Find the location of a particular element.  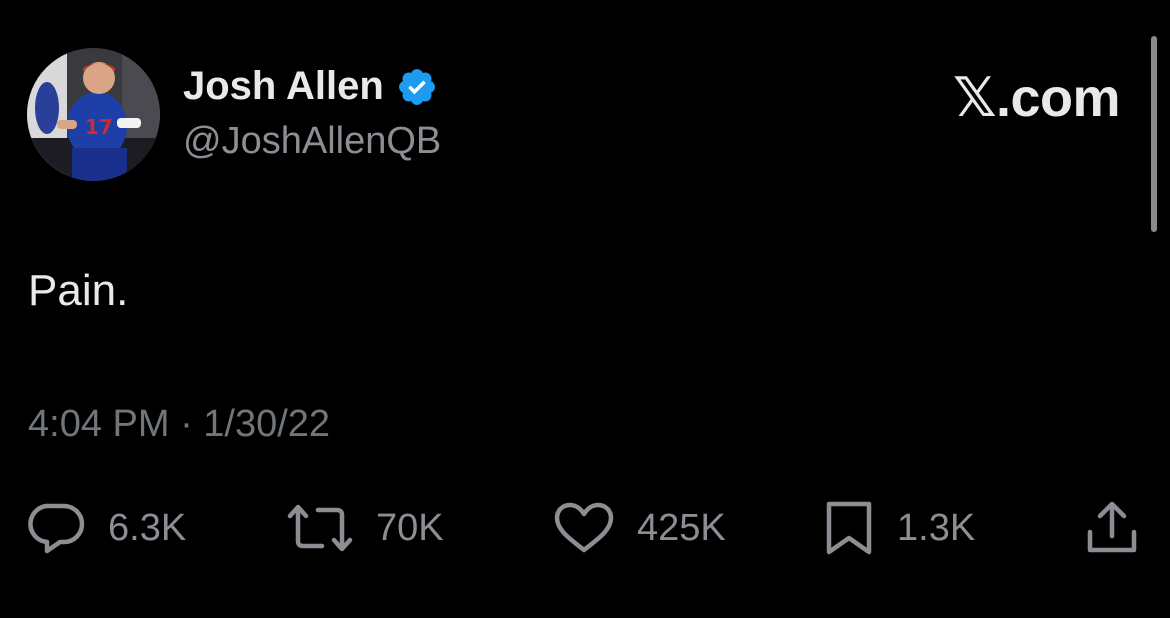

avatar-photo: 17 is located at coordinates (93, 114).